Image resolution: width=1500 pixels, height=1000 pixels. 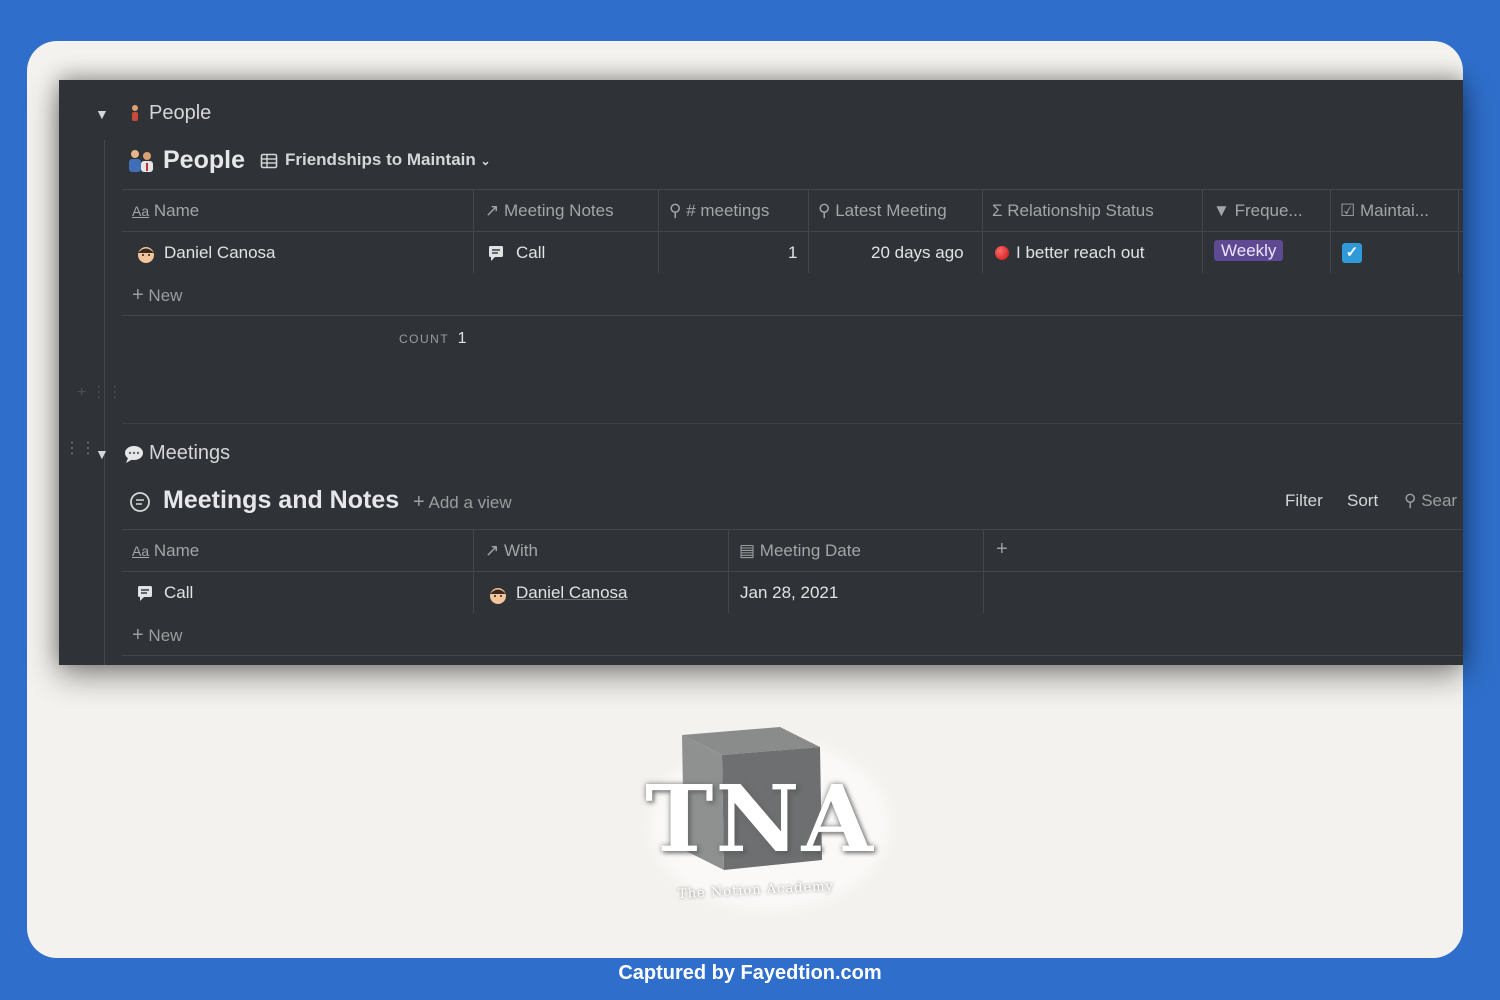 What do you see at coordinates (189, 453) in the screenshot?
I see `meetings-toggle-title: Meetings` at bounding box center [189, 453].